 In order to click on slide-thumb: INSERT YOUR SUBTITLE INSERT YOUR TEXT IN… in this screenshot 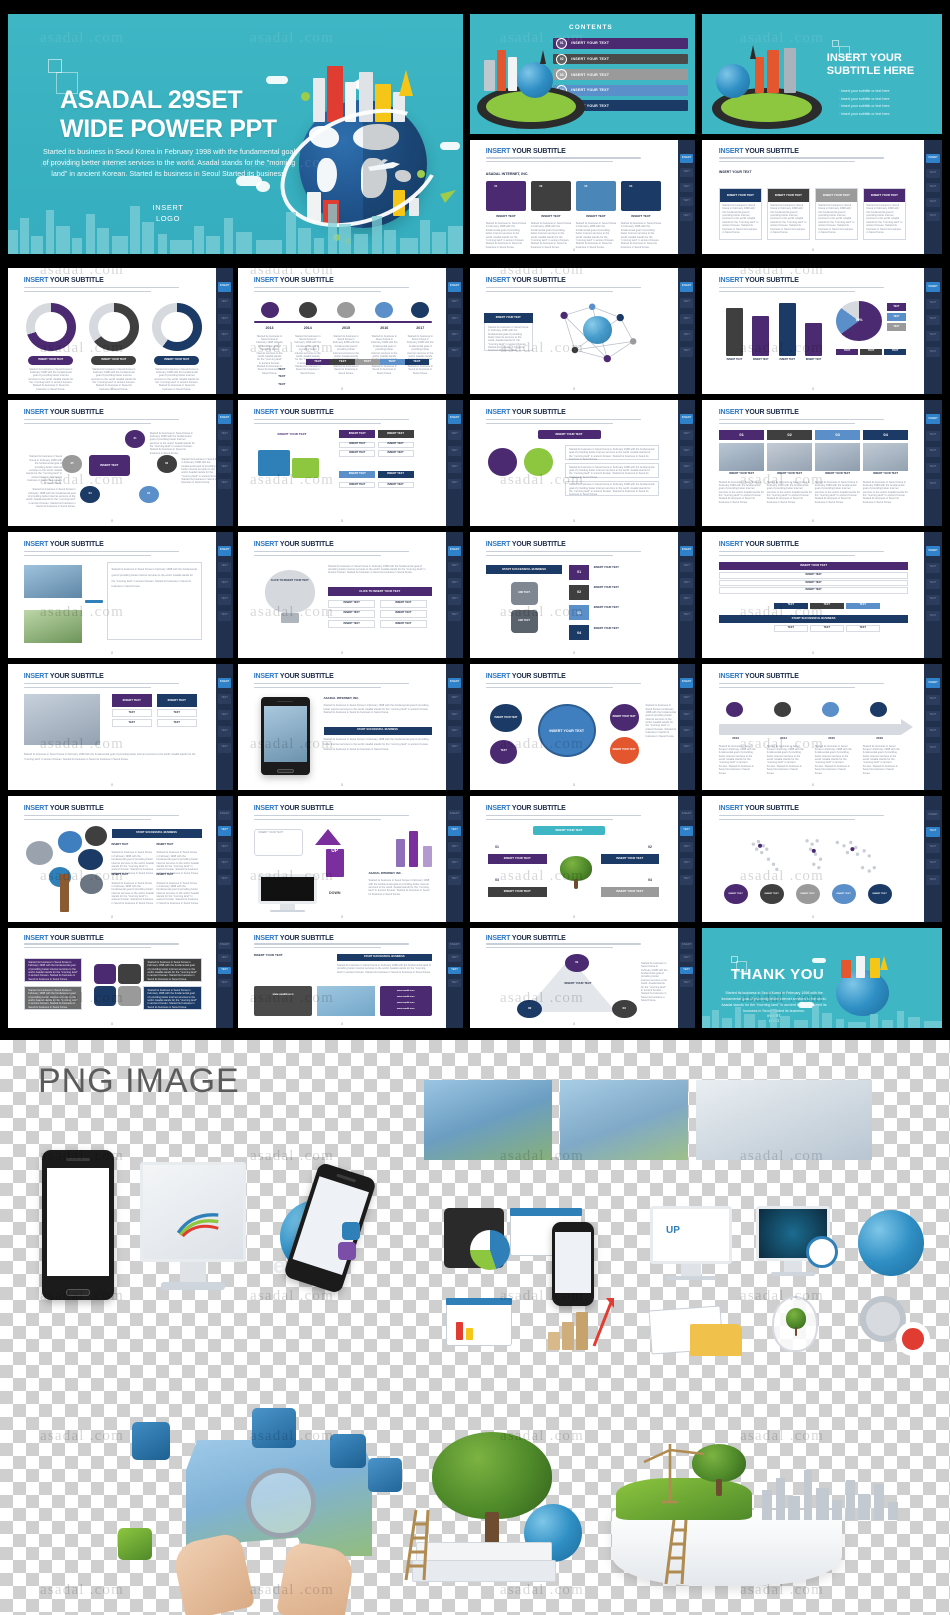, I will do `click(822, 197)`.